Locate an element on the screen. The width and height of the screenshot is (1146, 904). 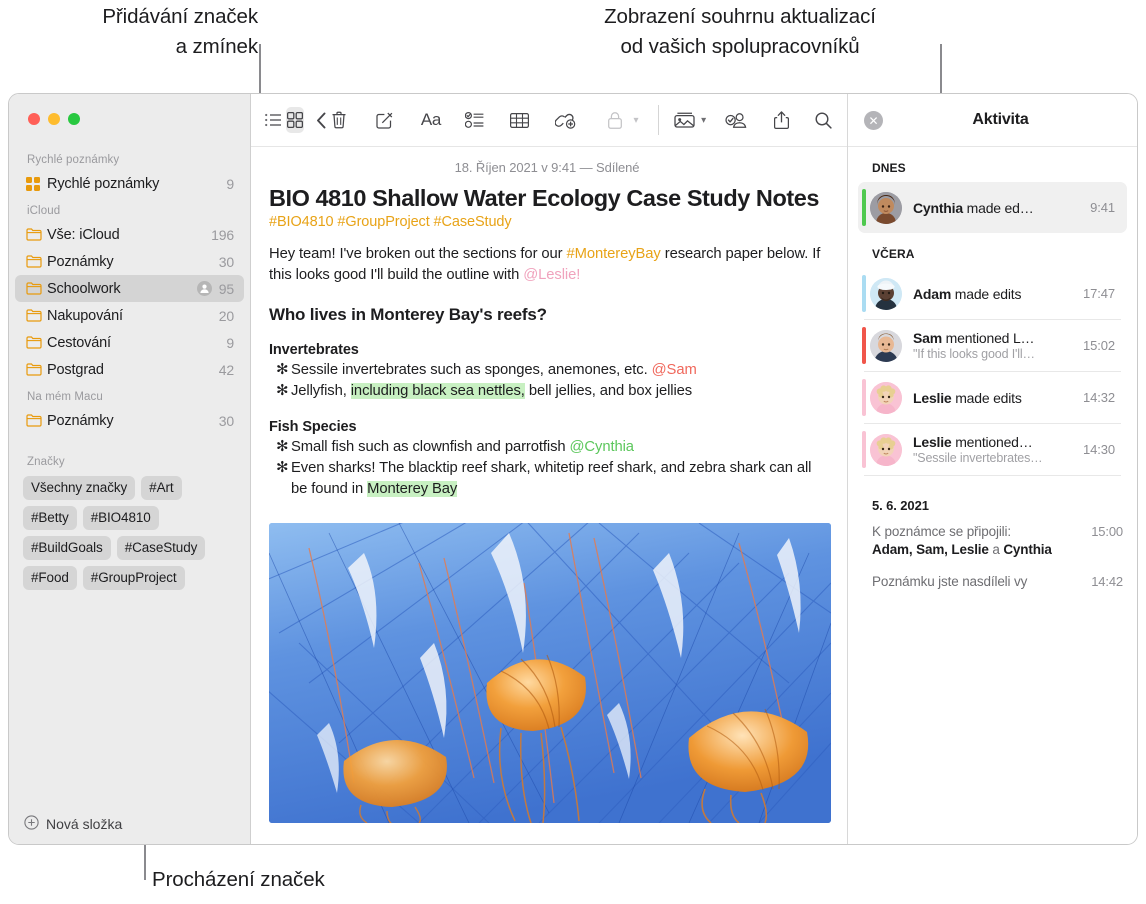
sidebar-item-schoolwork: Schoolwork 95 is located at coordinates (129, 288).